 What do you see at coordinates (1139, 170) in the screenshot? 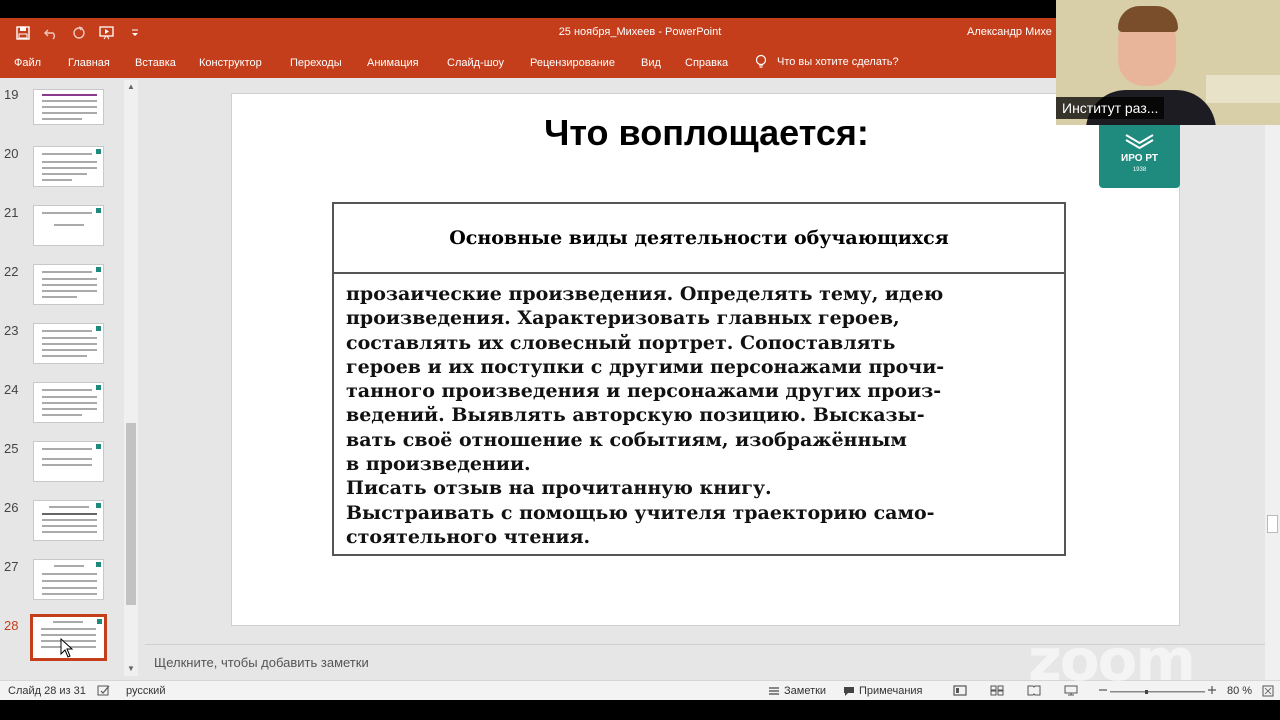
I see `logo-year: 1938` at bounding box center [1139, 170].